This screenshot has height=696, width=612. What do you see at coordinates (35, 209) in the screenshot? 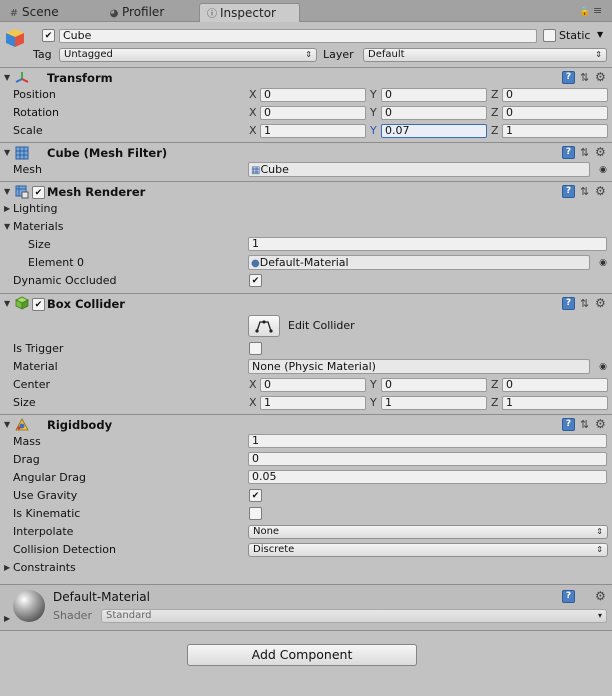
I see `lighting-foldout: Lighting` at bounding box center [35, 209].